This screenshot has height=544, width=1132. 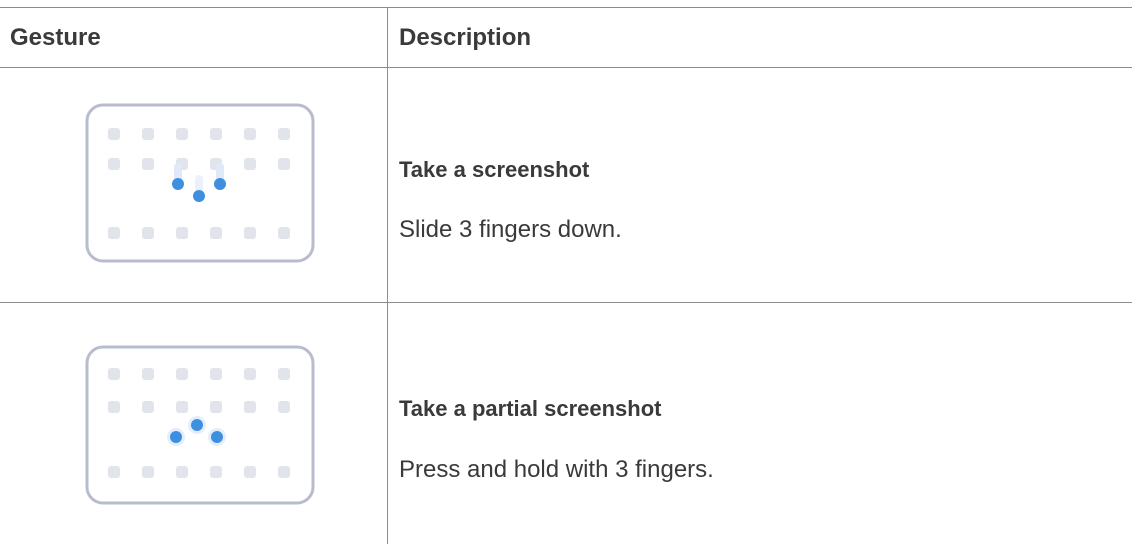 What do you see at coordinates (55, 37) in the screenshot?
I see `header-gesture: Gesture` at bounding box center [55, 37].